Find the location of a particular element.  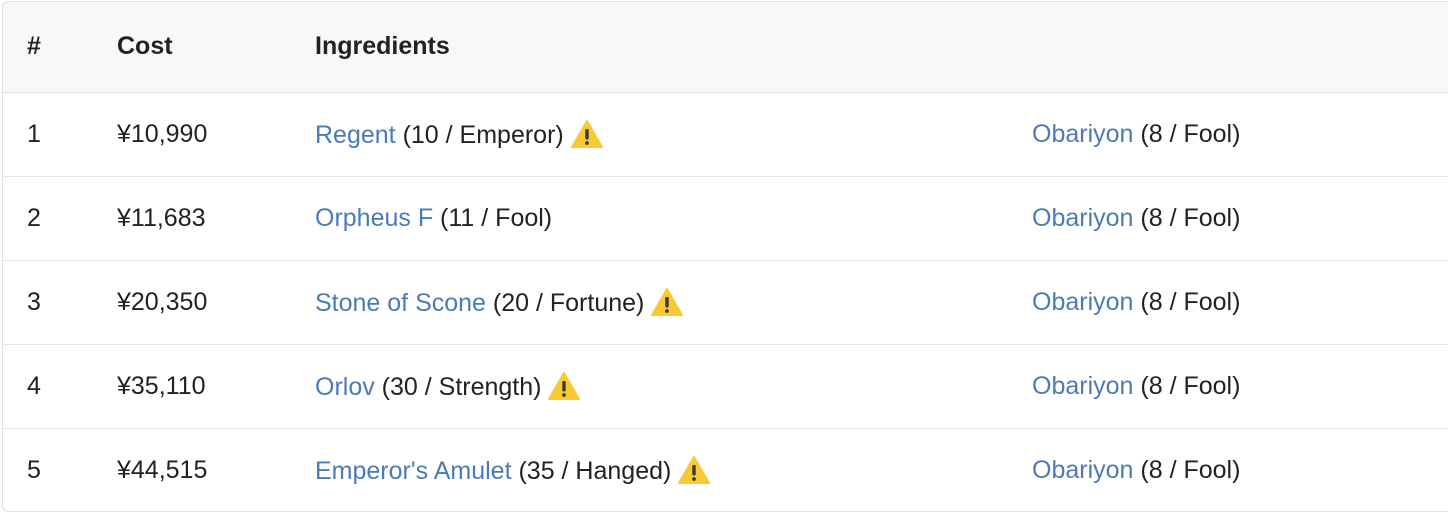

ingredient-1-detail: (20 / Fortune) is located at coordinates (565, 302).